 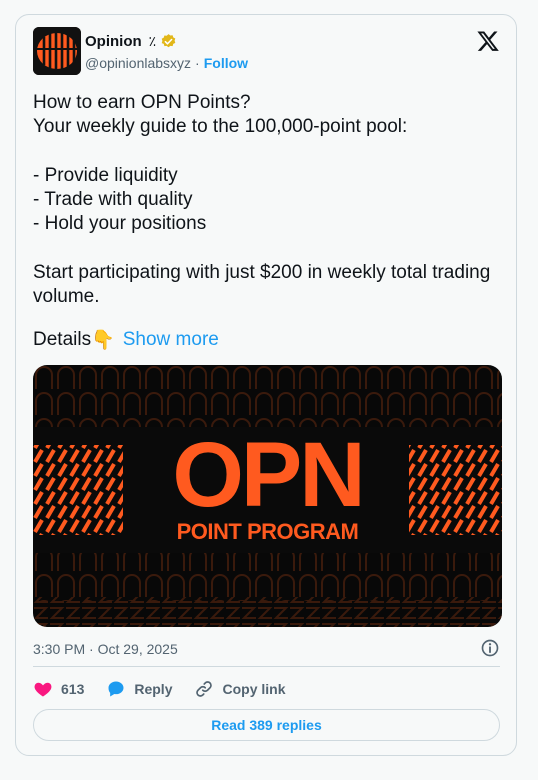 What do you see at coordinates (153, 689) in the screenshot?
I see `reply-label: Reply` at bounding box center [153, 689].